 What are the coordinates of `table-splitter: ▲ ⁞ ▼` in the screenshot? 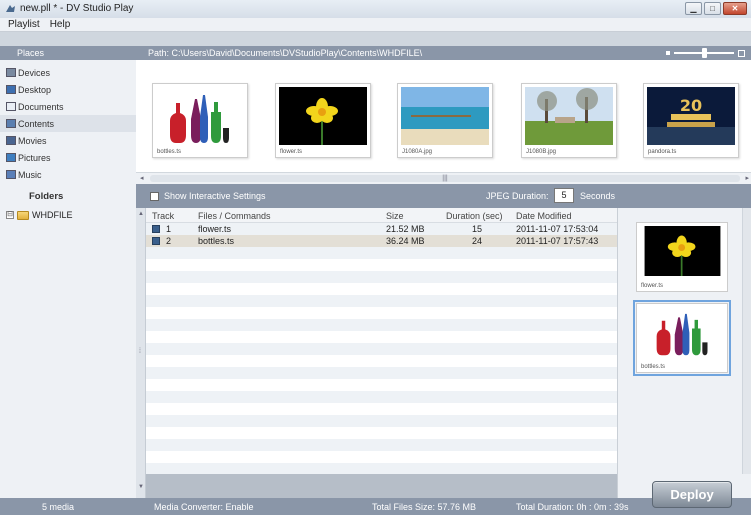 It's located at (141, 353).